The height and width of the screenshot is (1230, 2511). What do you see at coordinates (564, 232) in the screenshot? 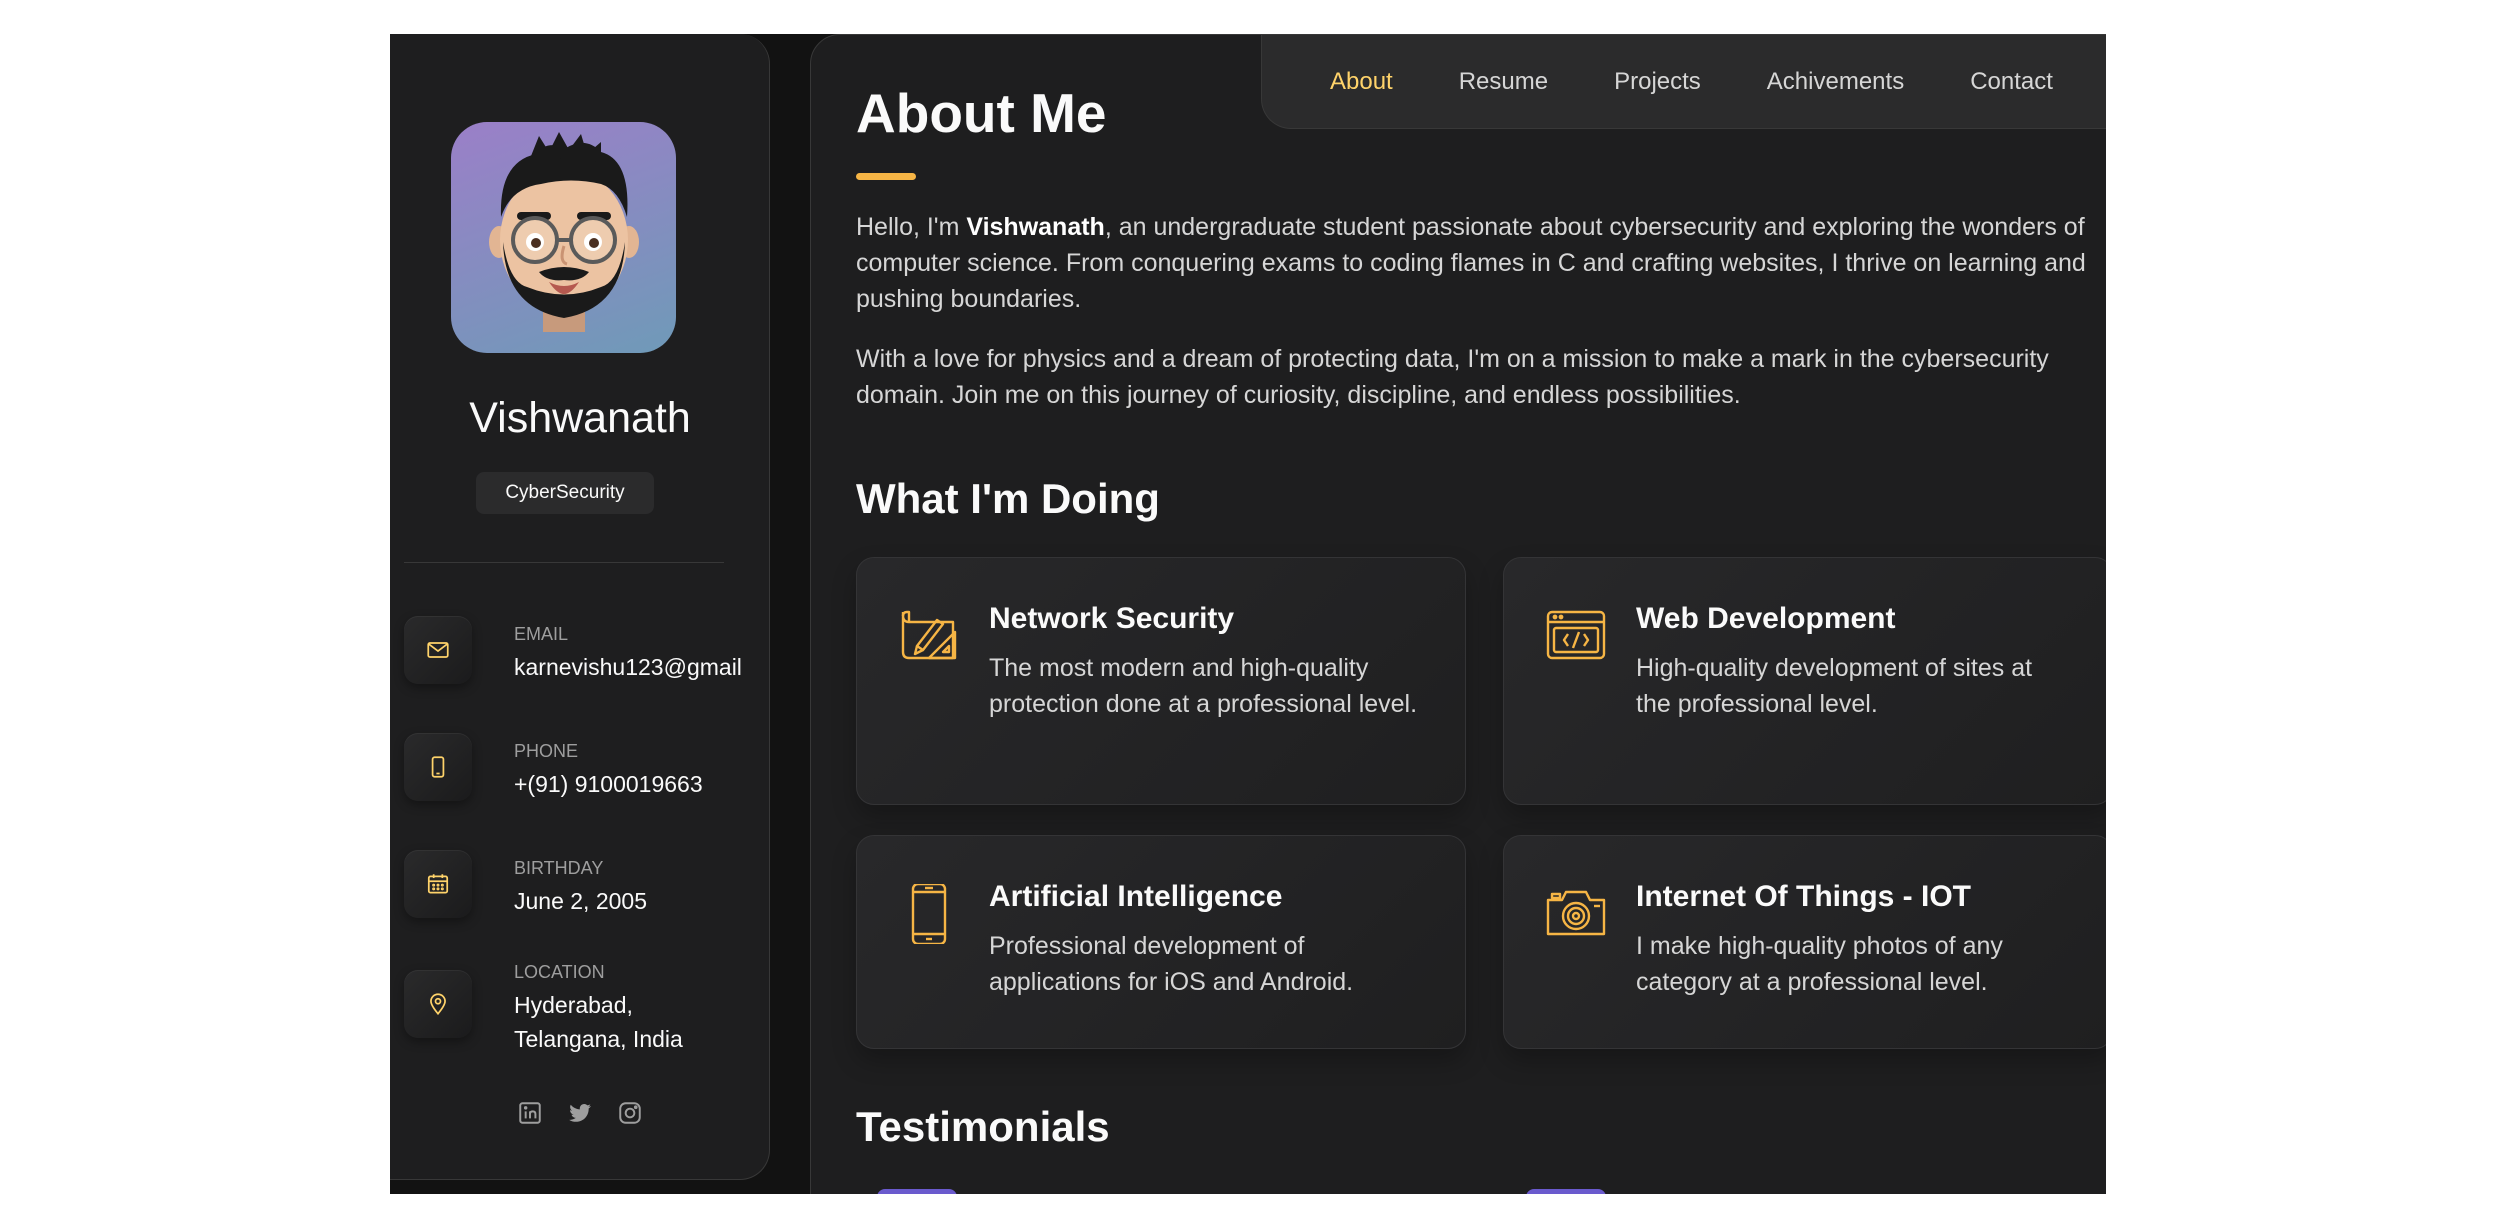
I see `memoji-avatar-icon` at bounding box center [564, 232].